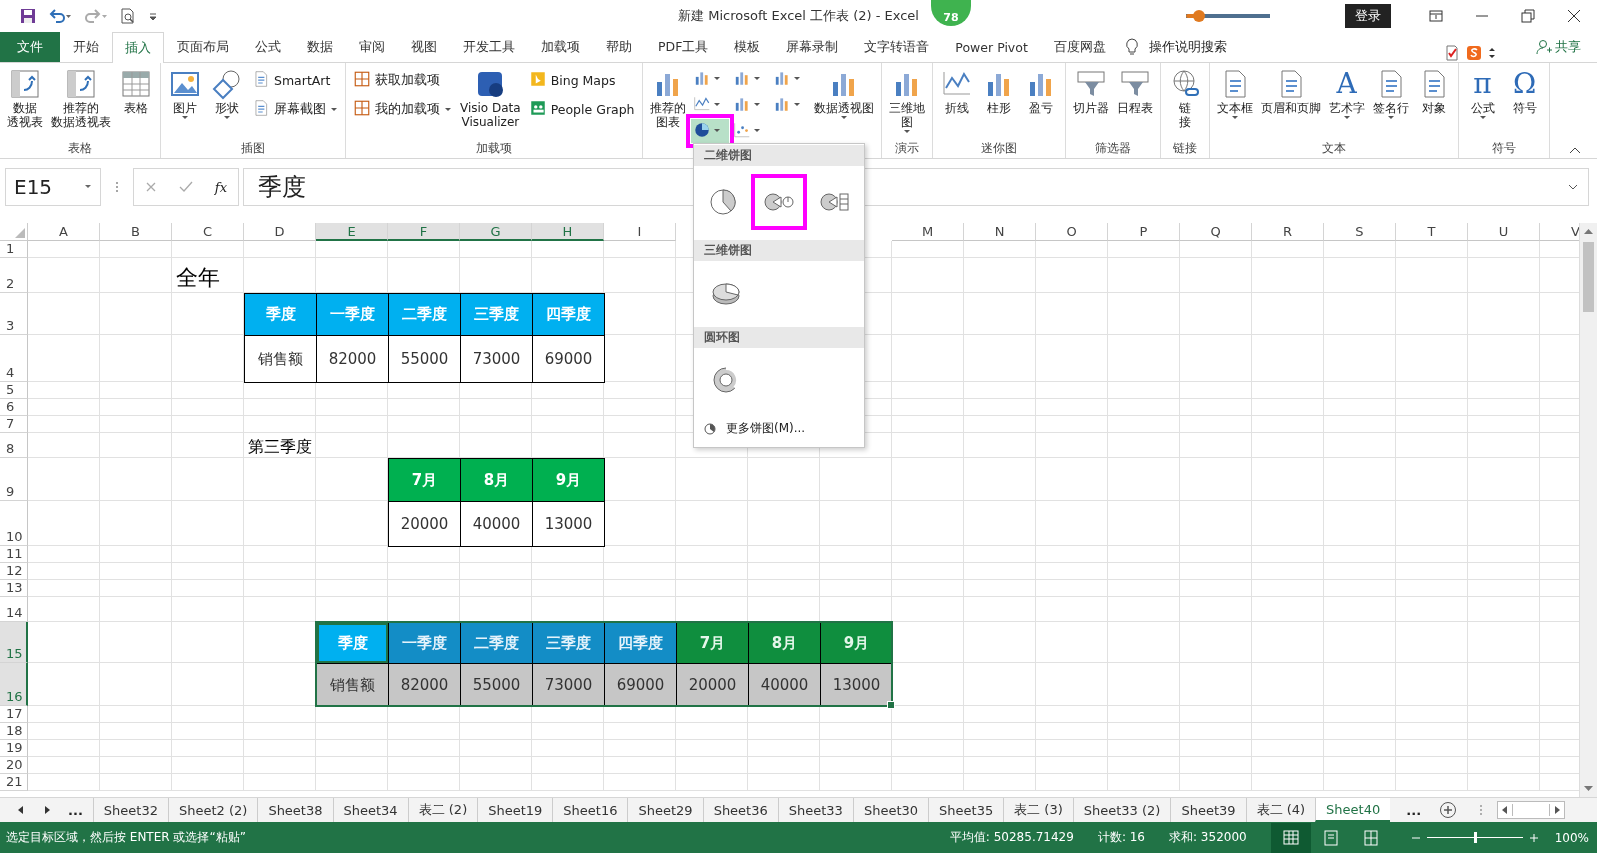 The image size is (1597, 853). I want to click on ribbon-tab: 帮助, so click(619, 47).